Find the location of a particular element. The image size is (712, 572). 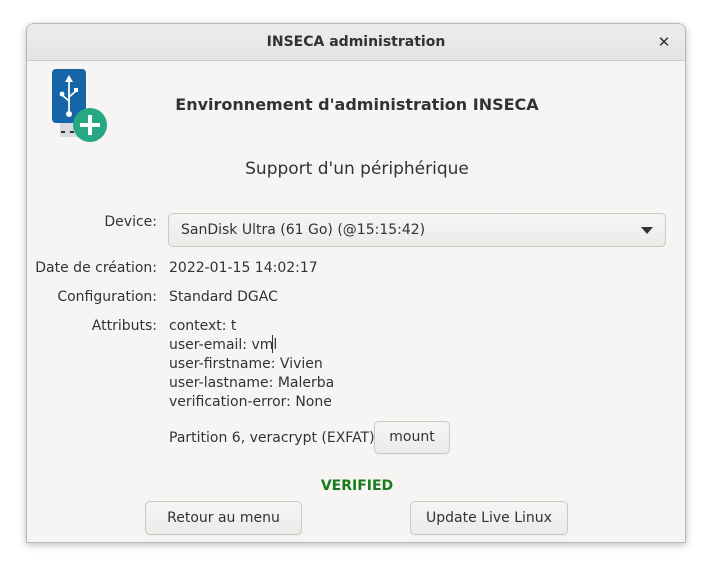

close-icon: ✕ is located at coordinates (664, 42).